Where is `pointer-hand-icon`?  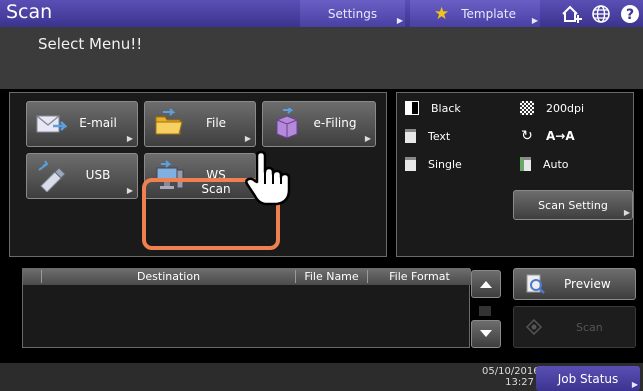 pointer-hand-icon is located at coordinates (268, 178).